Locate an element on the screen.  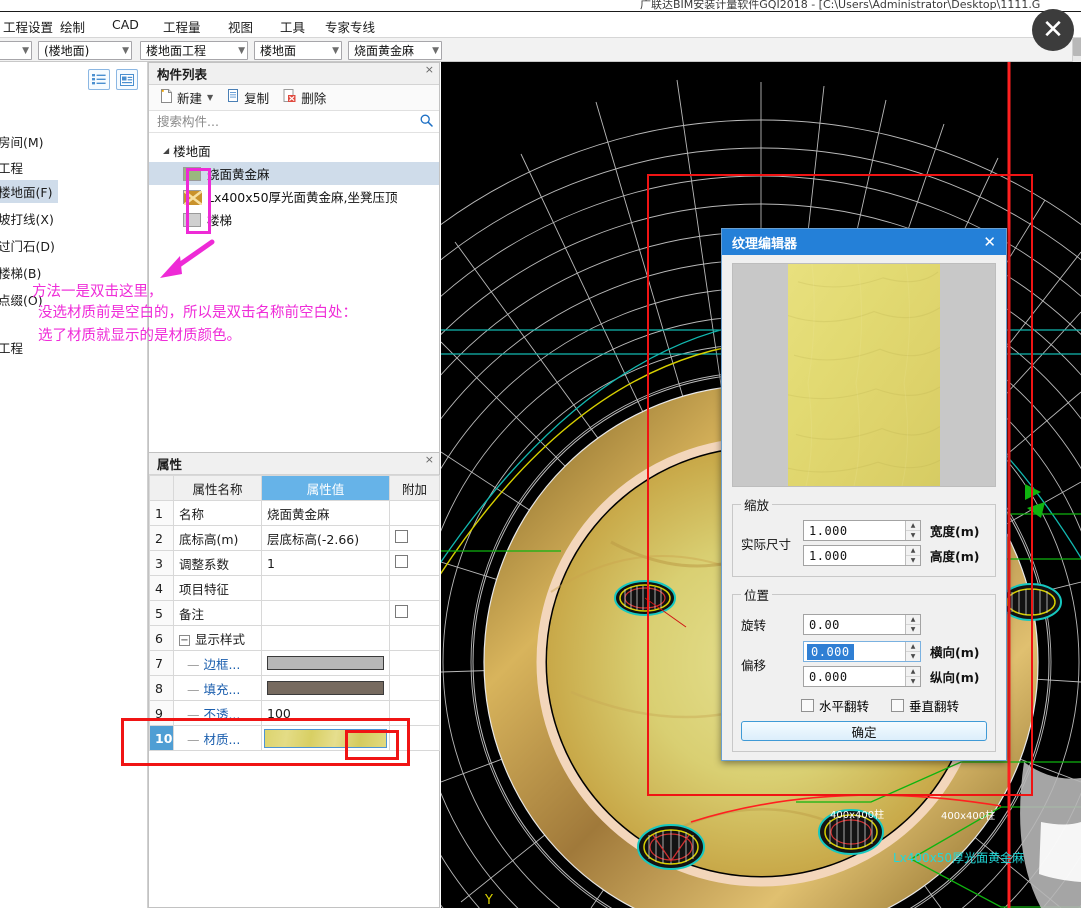
menu-item-quantity: 工程量 is located at coordinates (182, 26).